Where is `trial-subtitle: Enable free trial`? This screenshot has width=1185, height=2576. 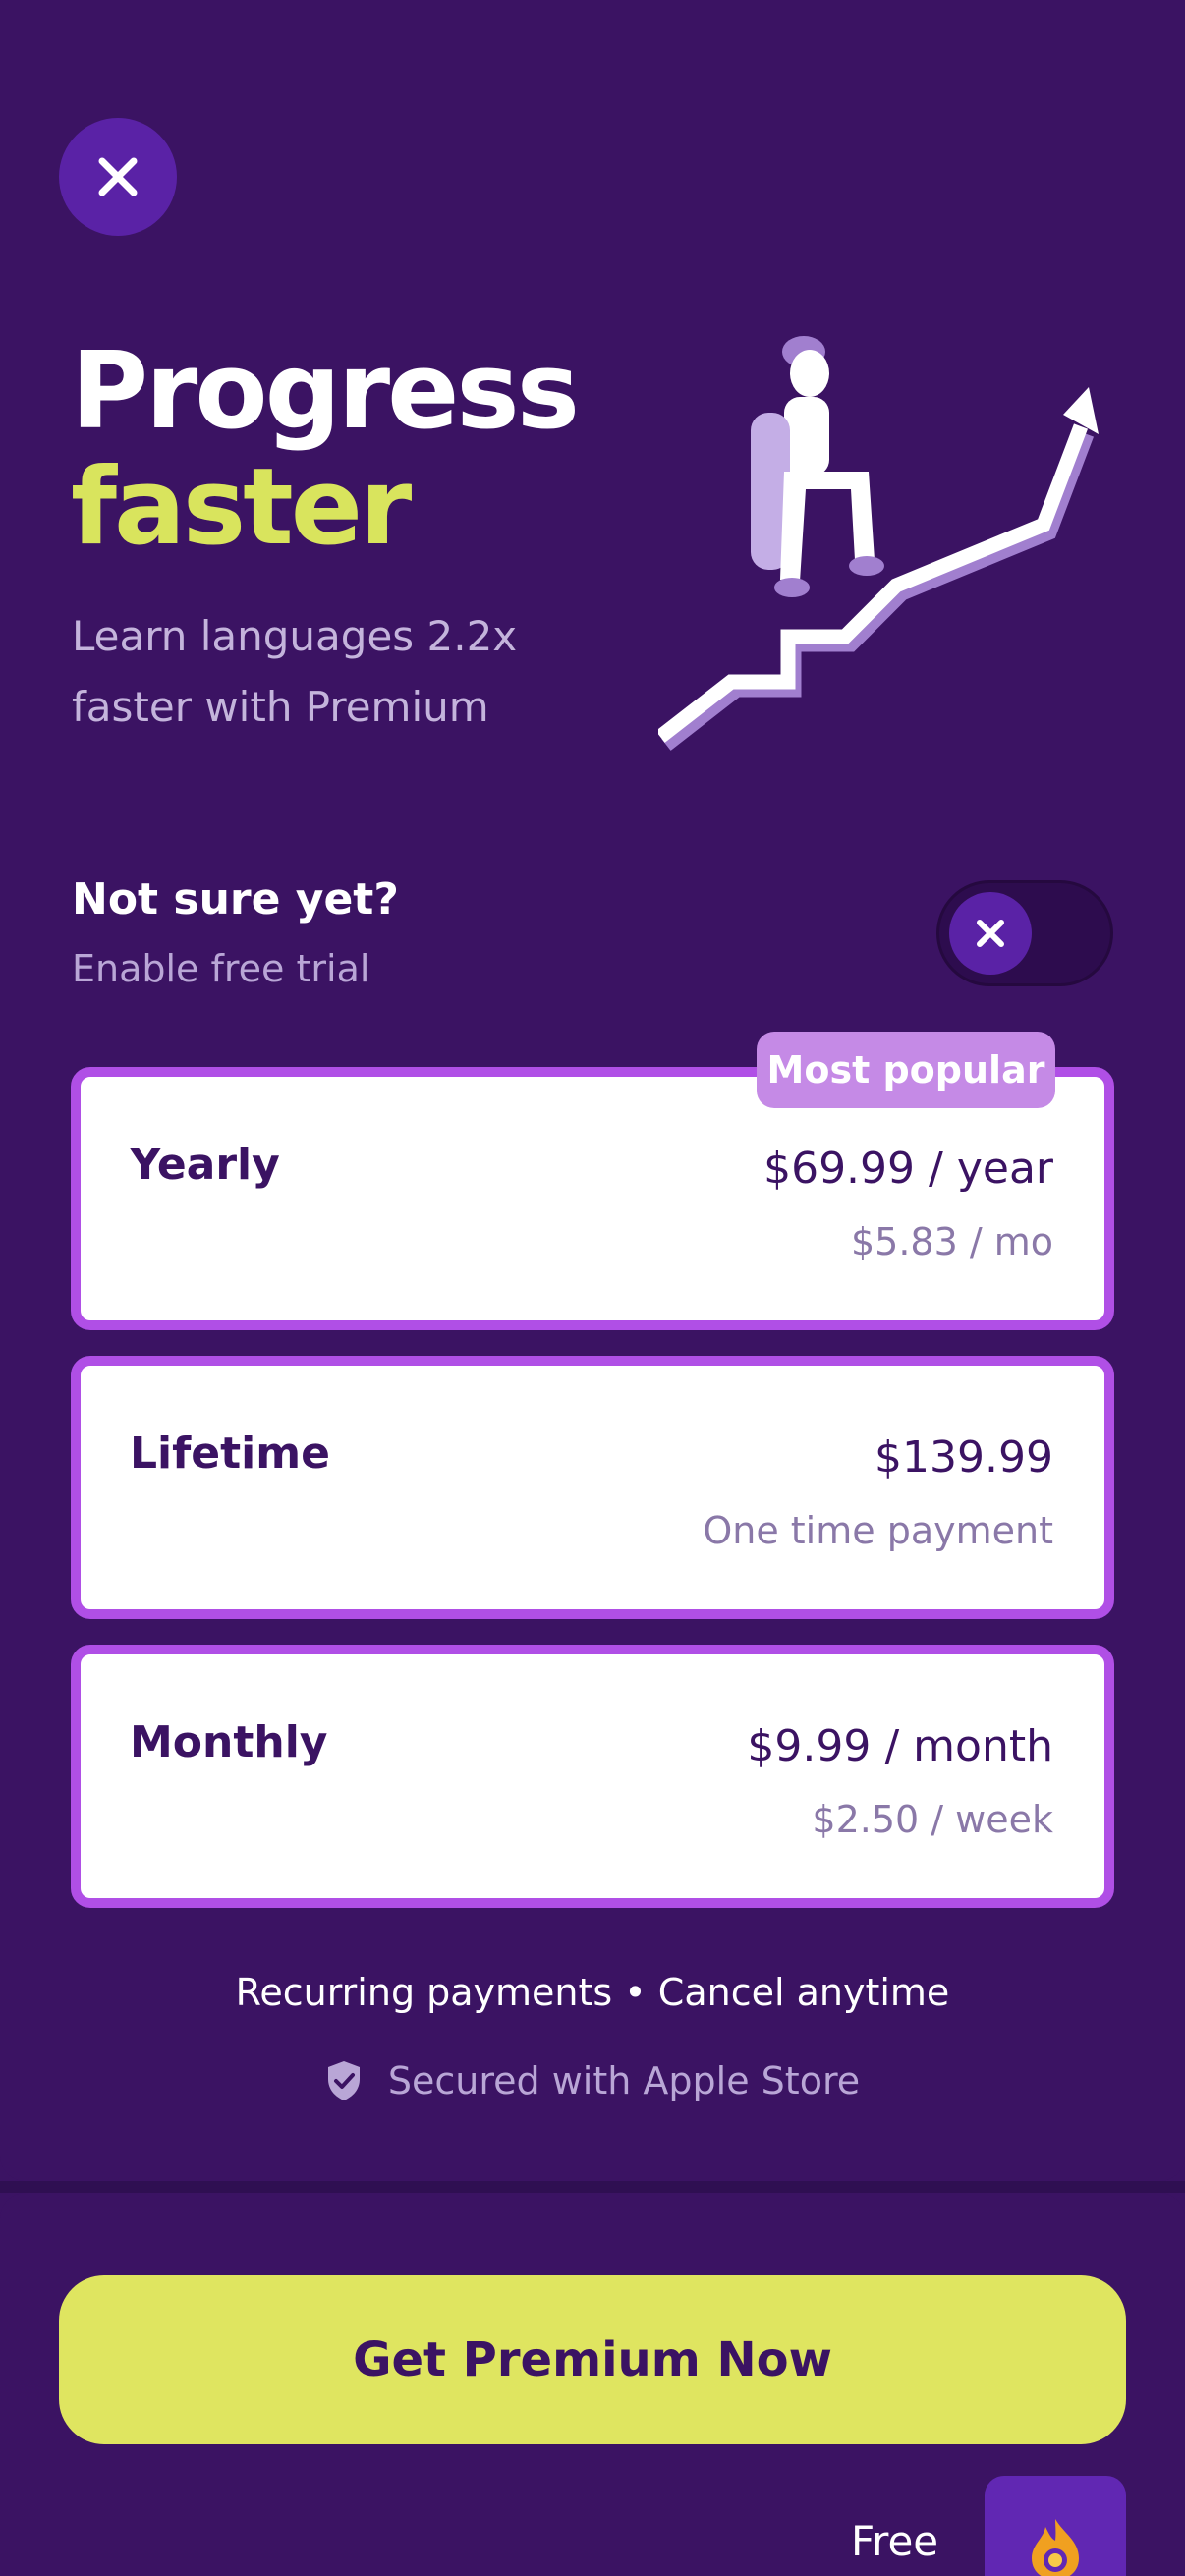
trial-subtitle: Enable free trial is located at coordinates (221, 968).